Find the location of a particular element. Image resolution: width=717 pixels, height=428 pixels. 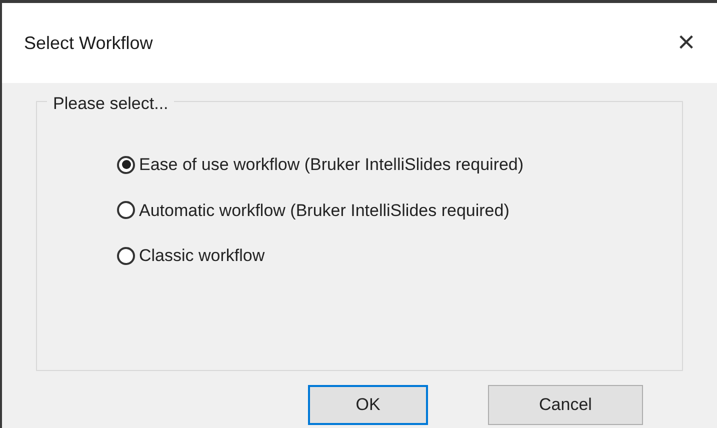

dialog-button: OK is located at coordinates (368, 405).